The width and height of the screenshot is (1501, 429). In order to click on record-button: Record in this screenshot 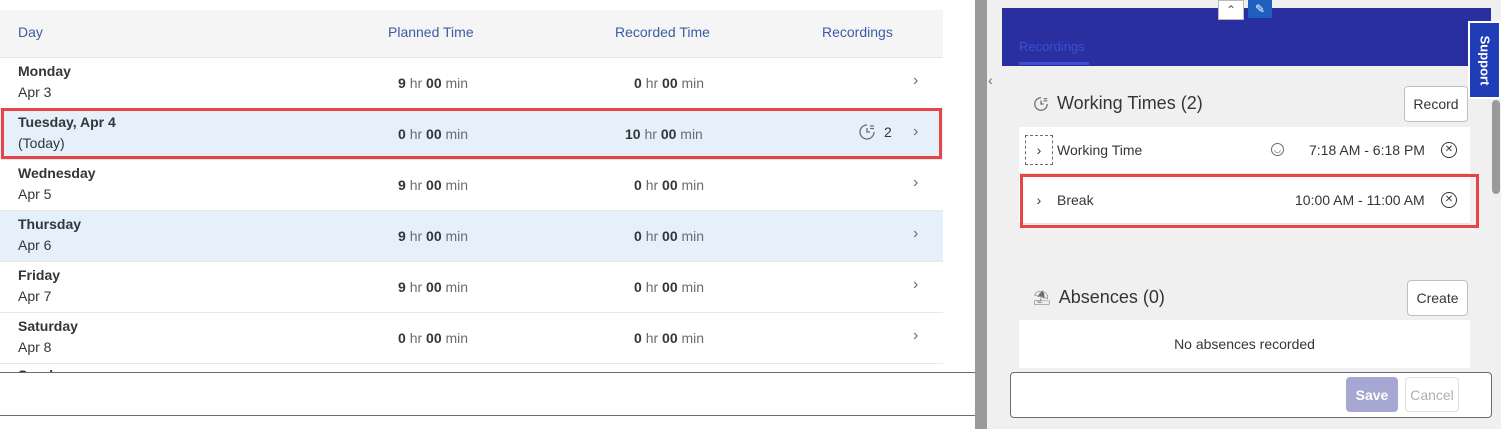, I will do `click(1436, 104)`.